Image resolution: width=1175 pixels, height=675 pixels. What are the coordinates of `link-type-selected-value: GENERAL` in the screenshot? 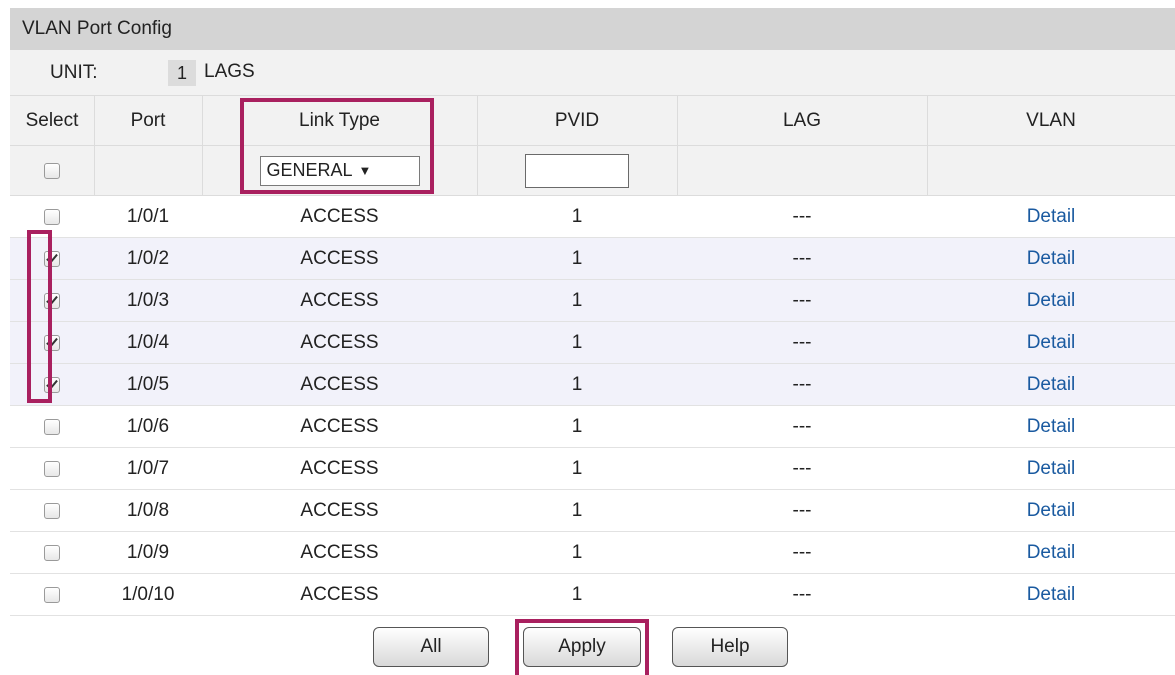 It's located at (309, 170).